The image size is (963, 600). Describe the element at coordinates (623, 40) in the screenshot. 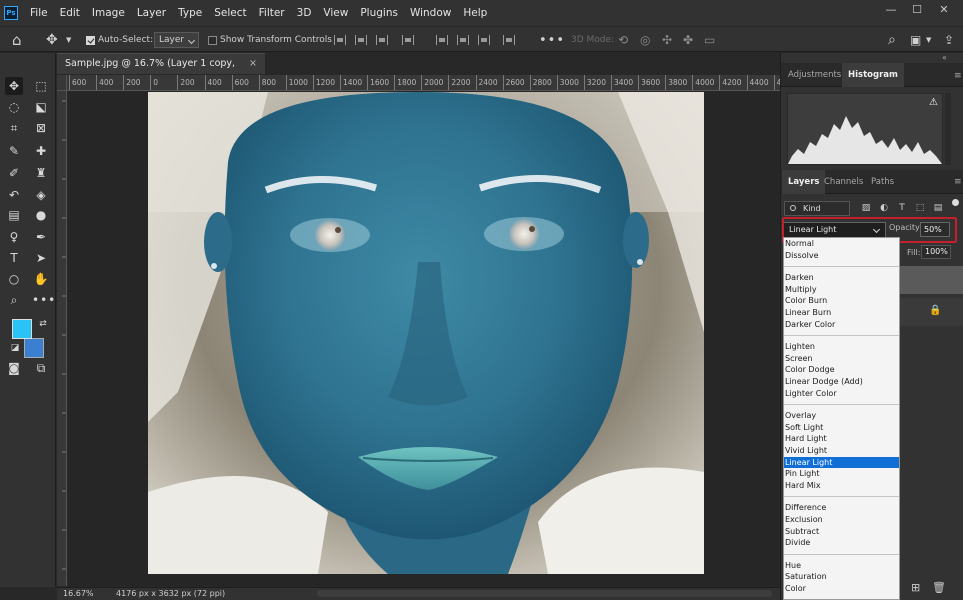

I see `orbit-3d-icon: ⟲` at that location.